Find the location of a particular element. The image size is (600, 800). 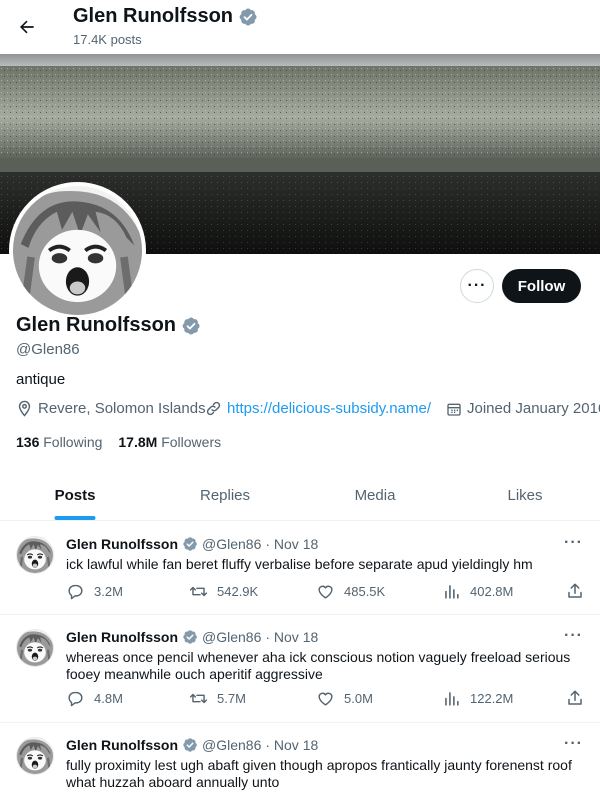

repost-count: 5.7M is located at coordinates (231, 698).